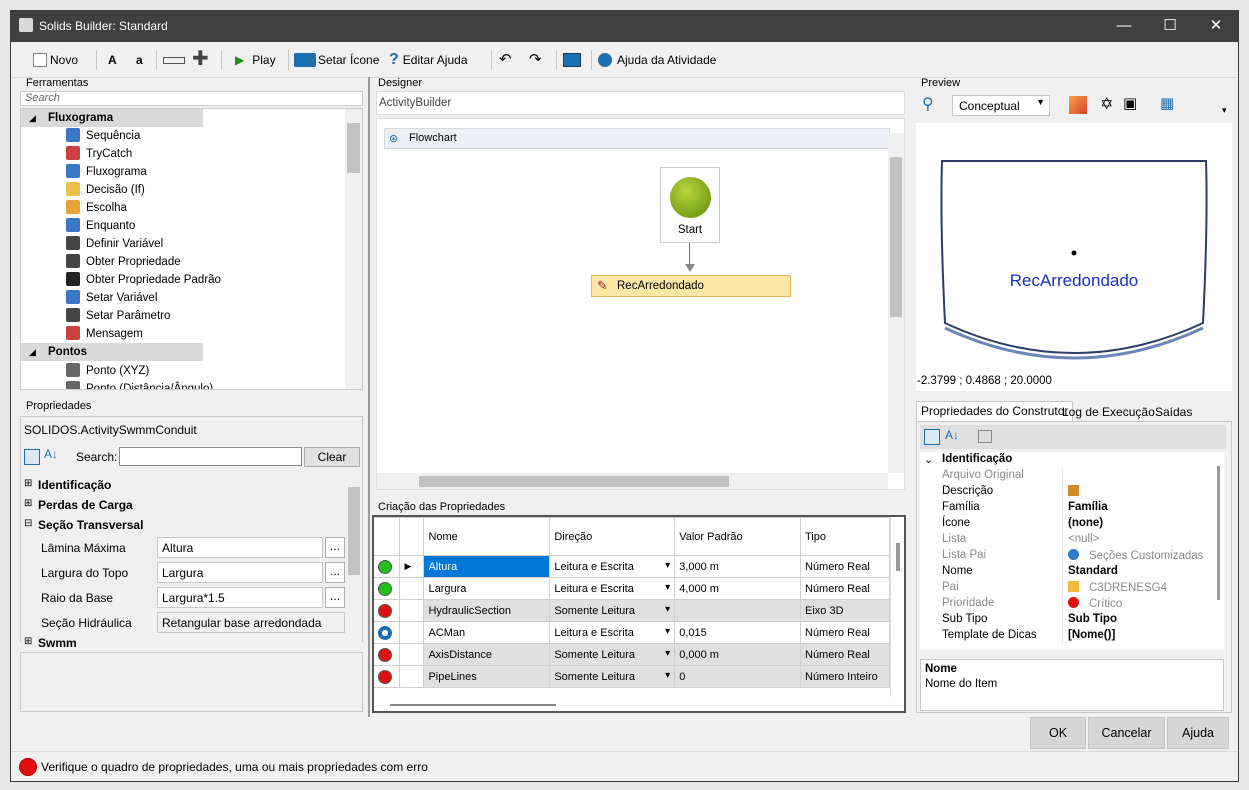  Describe the element at coordinates (977, 459) in the screenshot. I see `category-identificacao: Identificação` at that location.